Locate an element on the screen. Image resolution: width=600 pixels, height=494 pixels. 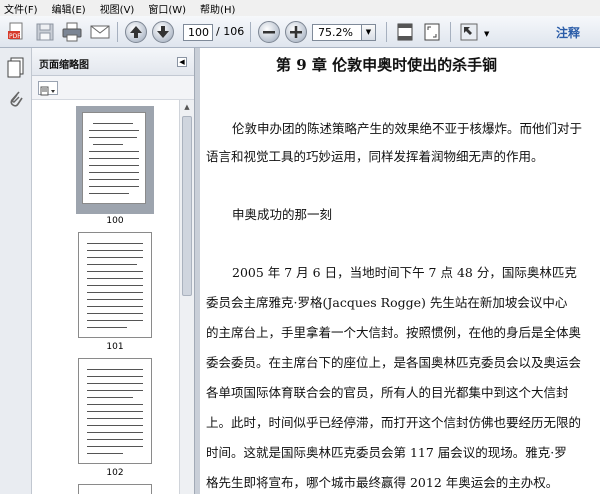
text-line: 语言和视觉工具的巧妙运用，同样发挥着润物细无声的作用。 is located at coordinates (375, 156).